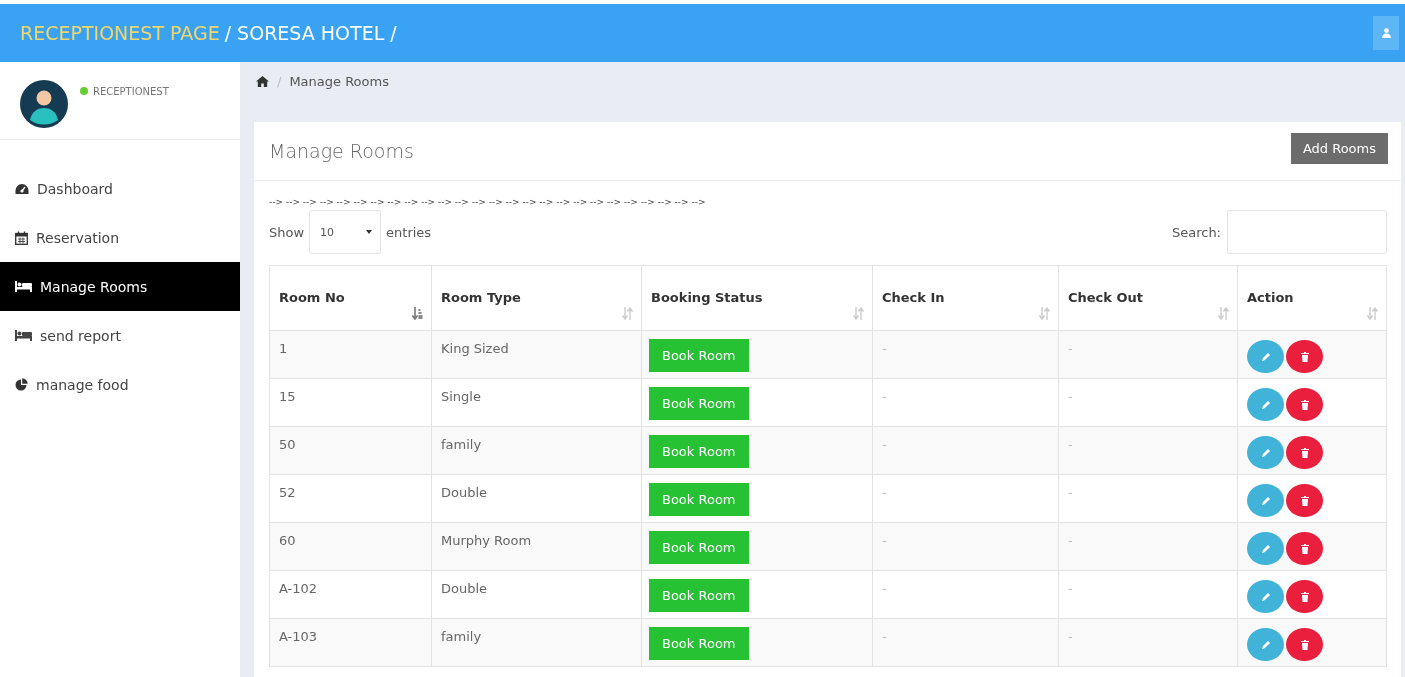  Describe the element at coordinates (21, 237) in the screenshot. I see `calendar-icon` at that location.